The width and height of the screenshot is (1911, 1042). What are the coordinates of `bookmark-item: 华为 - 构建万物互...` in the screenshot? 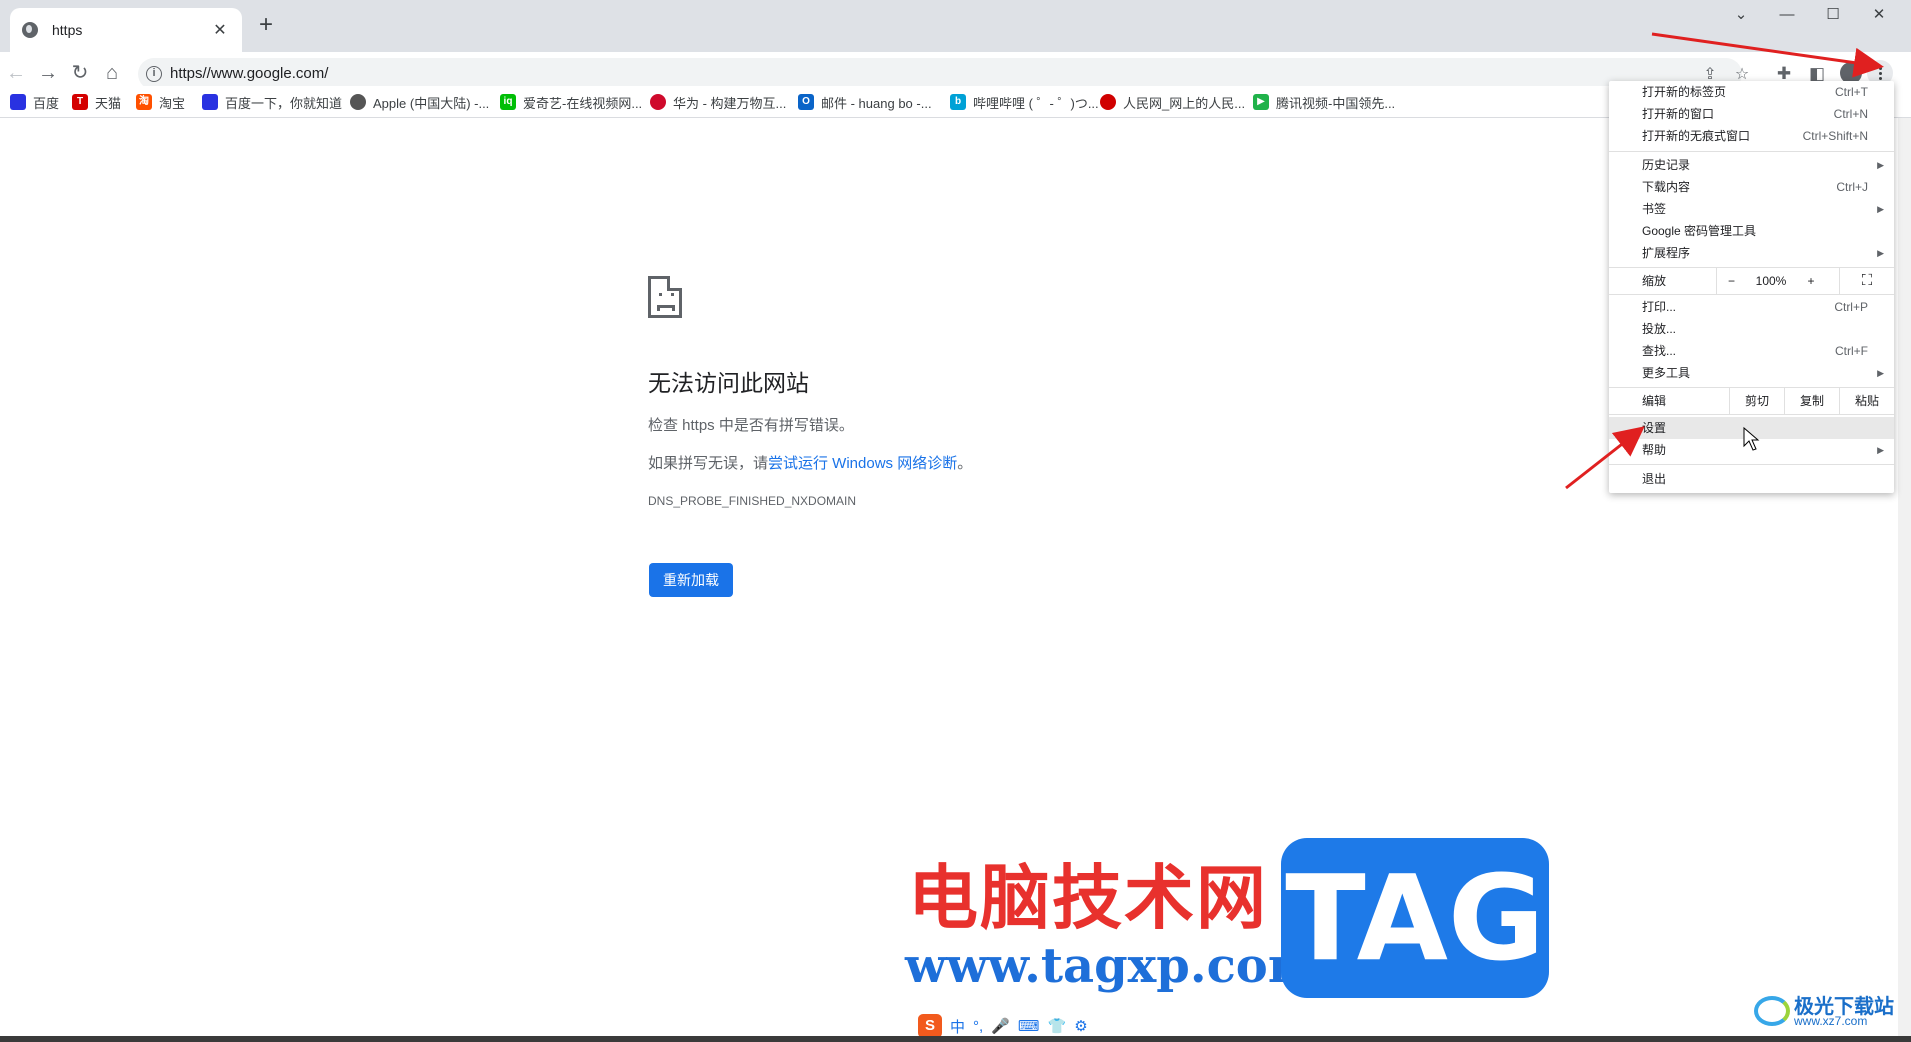 It's located at (718, 102).